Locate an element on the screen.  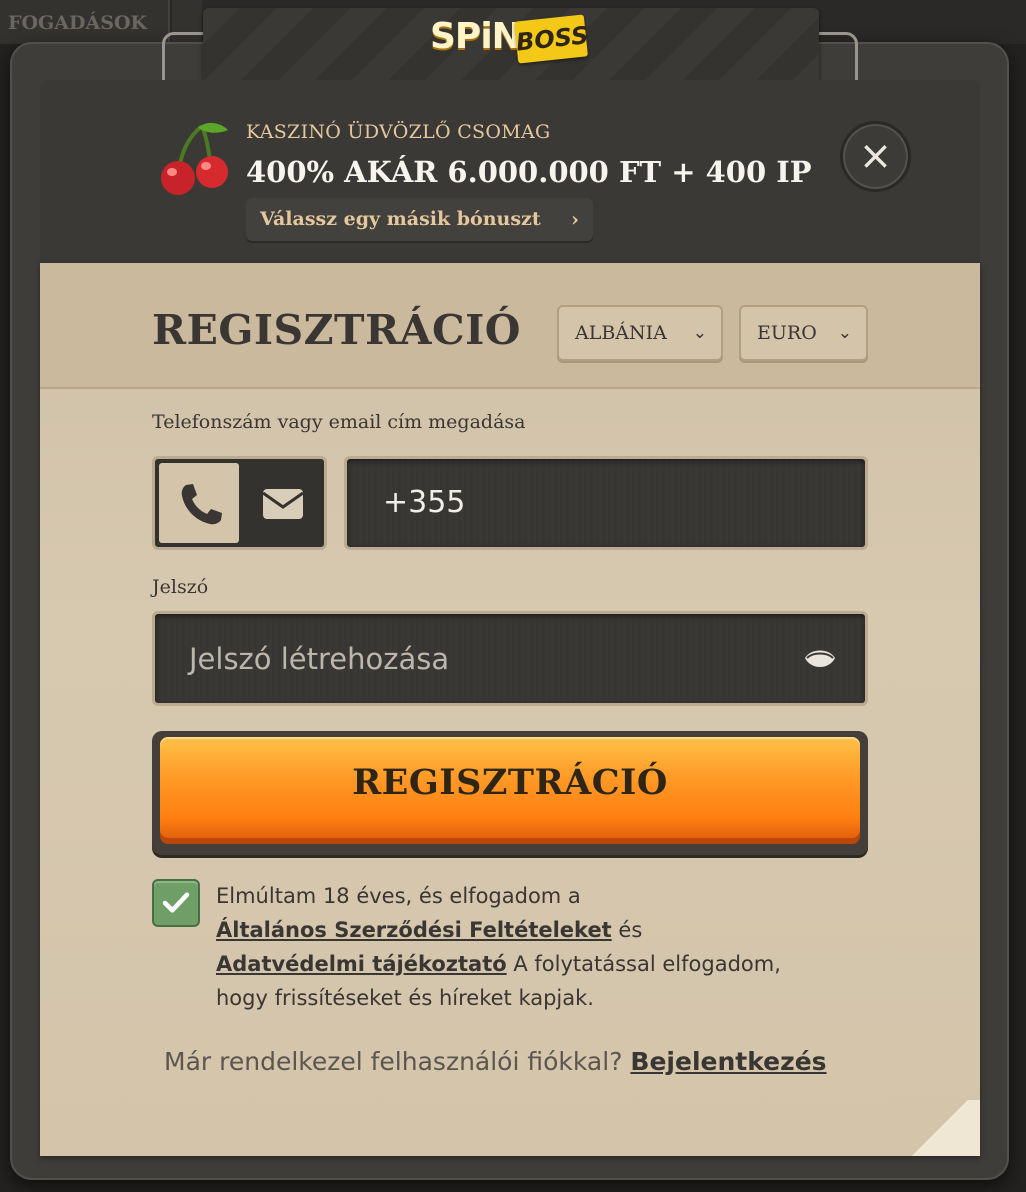
consent-and: és is located at coordinates (630, 930).